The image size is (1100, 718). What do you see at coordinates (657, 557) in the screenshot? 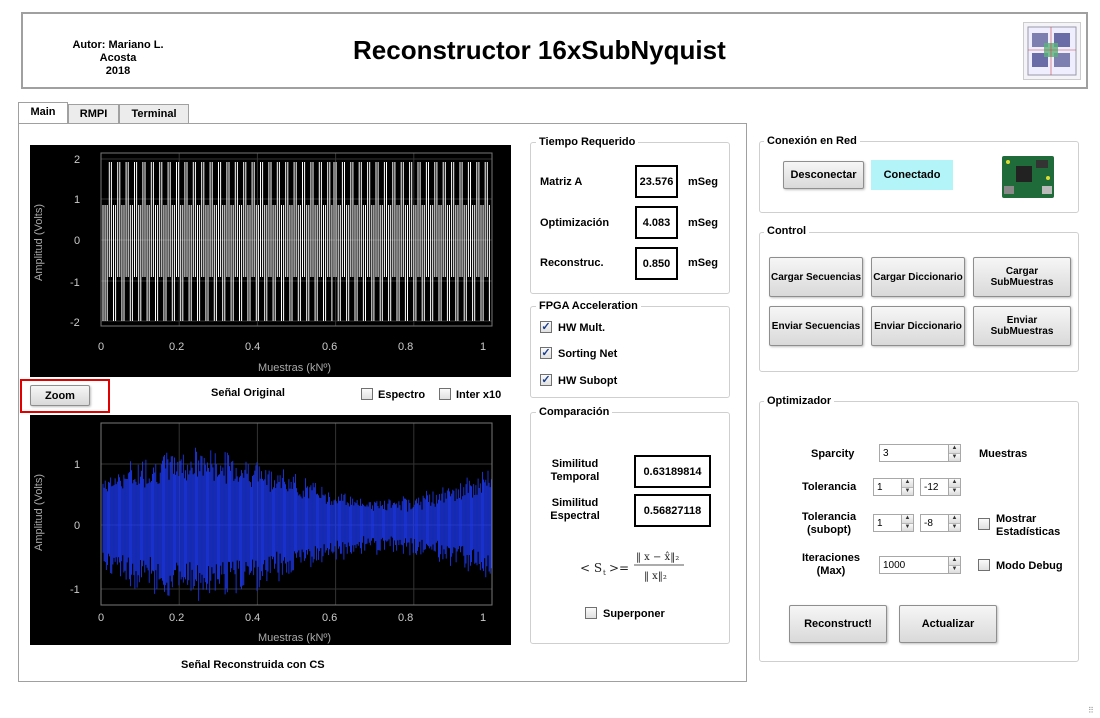
I see `svg-text: ‖ x − x̂‖₂` at bounding box center [657, 557].